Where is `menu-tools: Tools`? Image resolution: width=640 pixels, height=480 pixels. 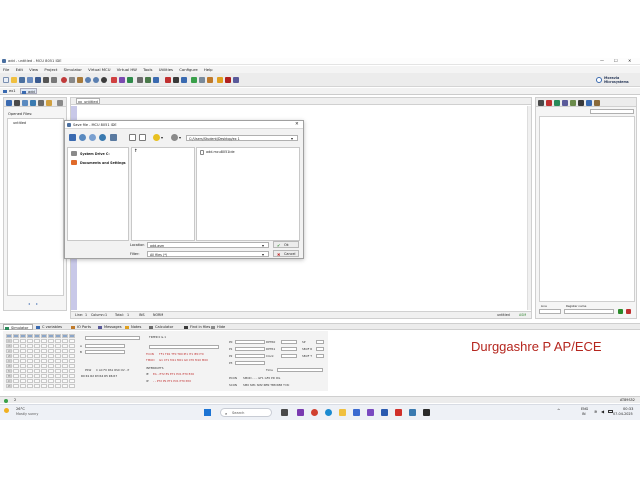
menu-tools: Tools is located at coordinates (147, 69).